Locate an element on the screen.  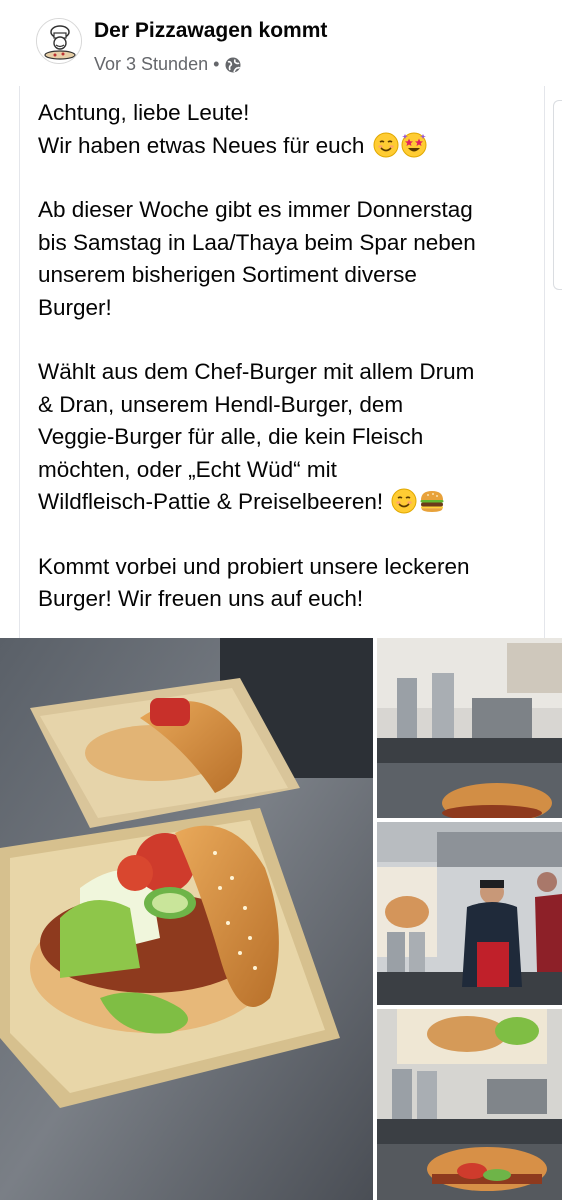
post-time: Vor 3 Stunden is located at coordinates (151, 64).